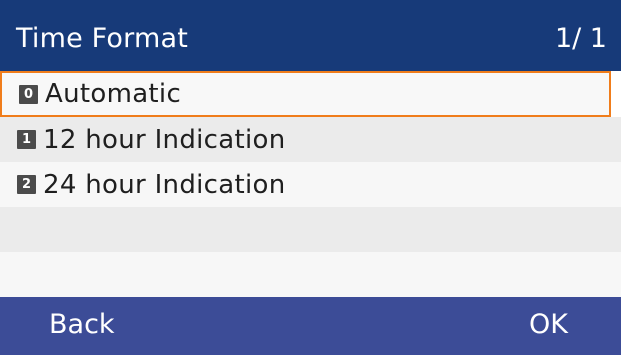  I want to click on number-2-icon: 2, so click(26, 184).